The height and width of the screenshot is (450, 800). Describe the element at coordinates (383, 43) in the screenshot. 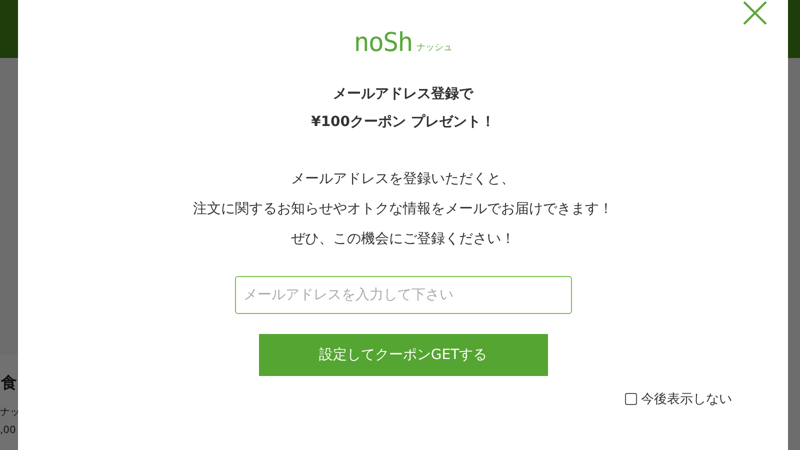

I see `logo-wordmark: noSh` at that location.